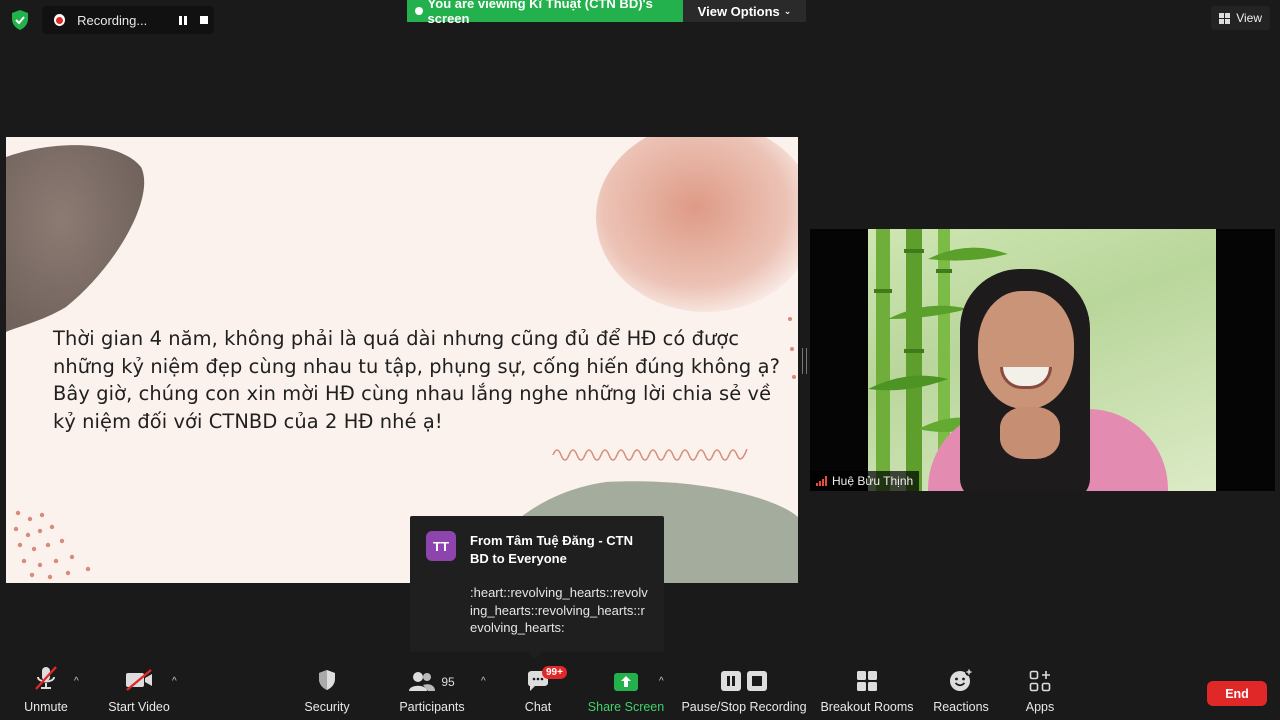  I want to click on connection-signal-icon, so click(821, 481).